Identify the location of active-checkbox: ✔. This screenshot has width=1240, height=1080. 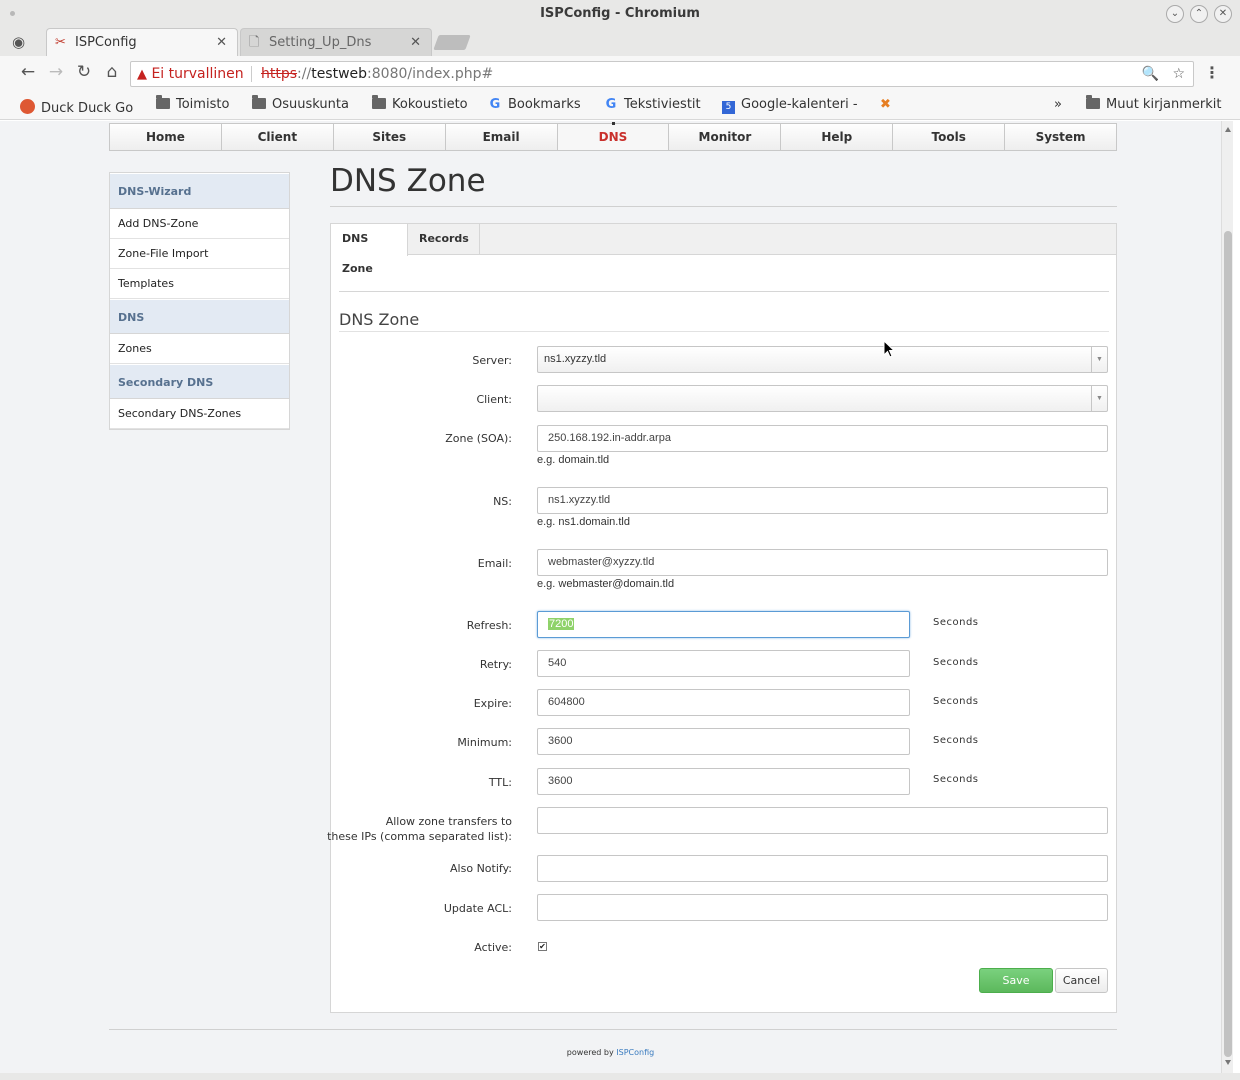
(542, 946).